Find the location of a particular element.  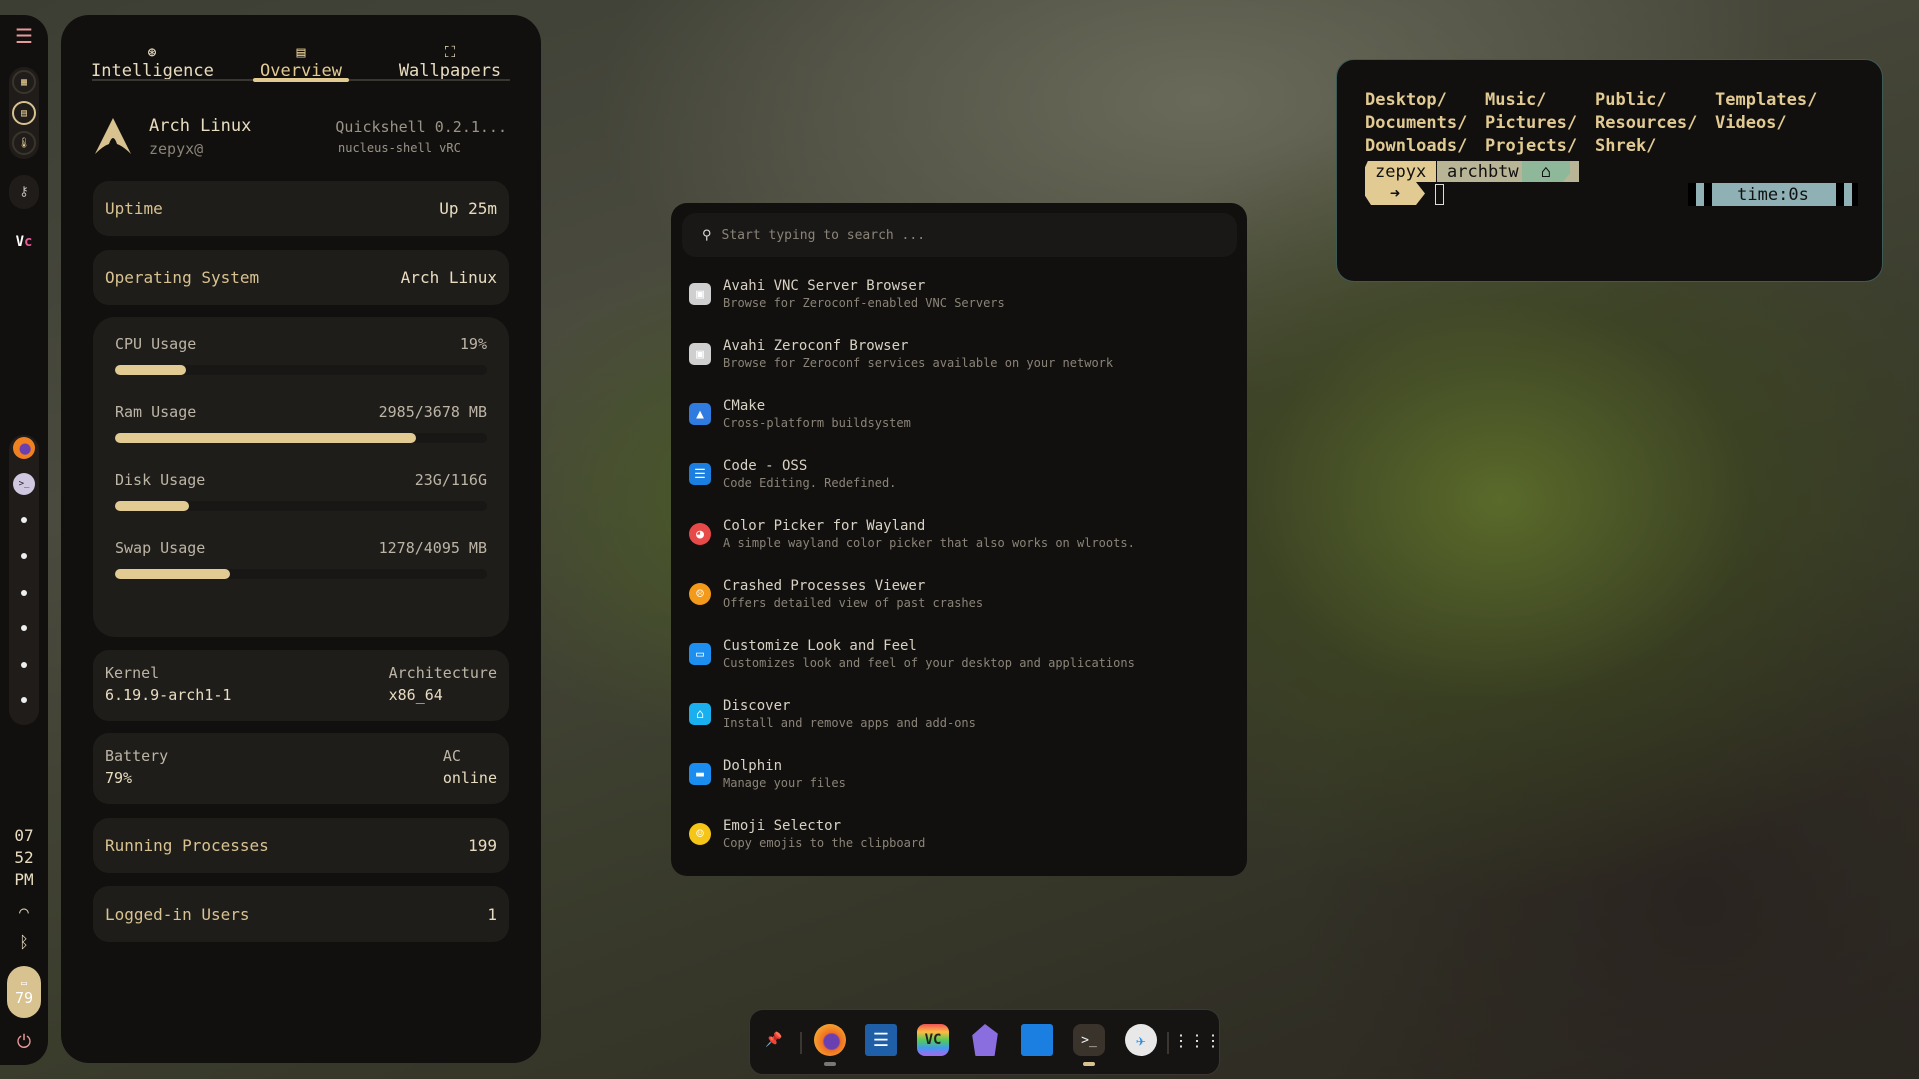

app-description: Offers detailed view of past crashes is located at coordinates (853, 602).